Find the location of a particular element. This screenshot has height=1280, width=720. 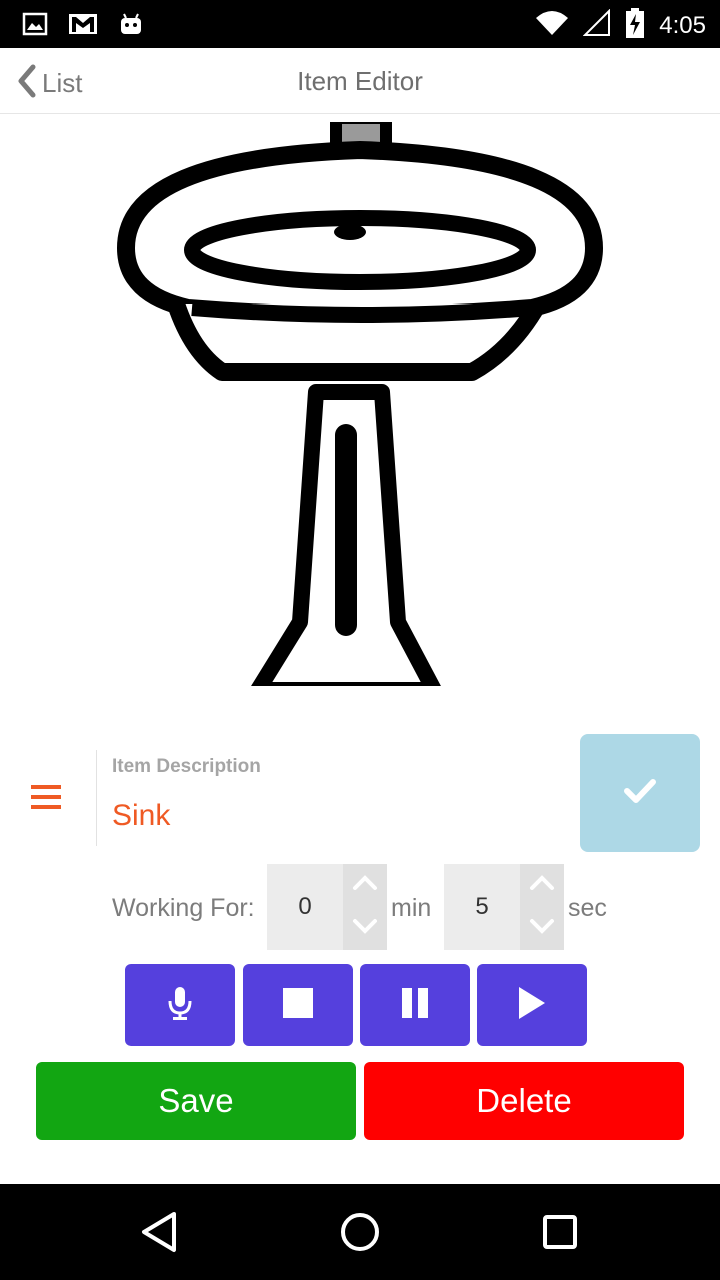

minutes-stepper-arrows is located at coordinates (365, 907).